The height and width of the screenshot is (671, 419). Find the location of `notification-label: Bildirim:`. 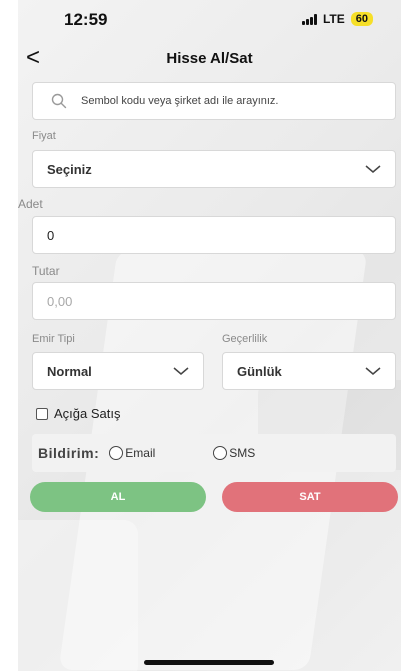

notification-label: Bildirim: is located at coordinates (69, 453).